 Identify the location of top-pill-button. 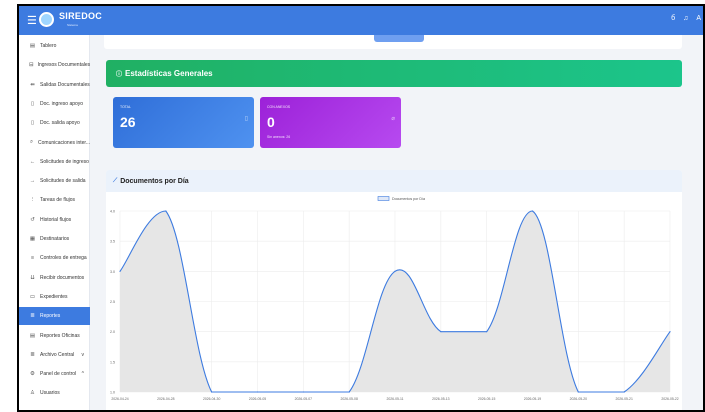
(399, 38).